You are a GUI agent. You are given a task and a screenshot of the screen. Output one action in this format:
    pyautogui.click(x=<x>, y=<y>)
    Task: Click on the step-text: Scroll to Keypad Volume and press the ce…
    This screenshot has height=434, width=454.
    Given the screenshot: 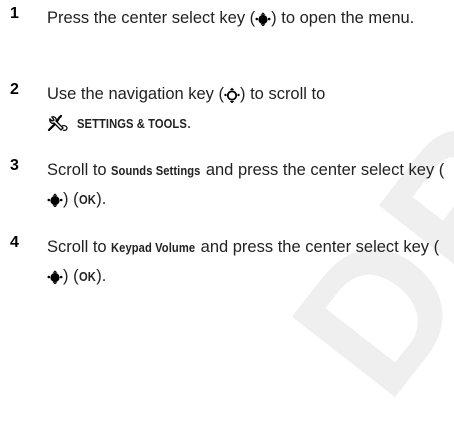 What is the action you would take?
    pyautogui.click(x=247, y=262)
    